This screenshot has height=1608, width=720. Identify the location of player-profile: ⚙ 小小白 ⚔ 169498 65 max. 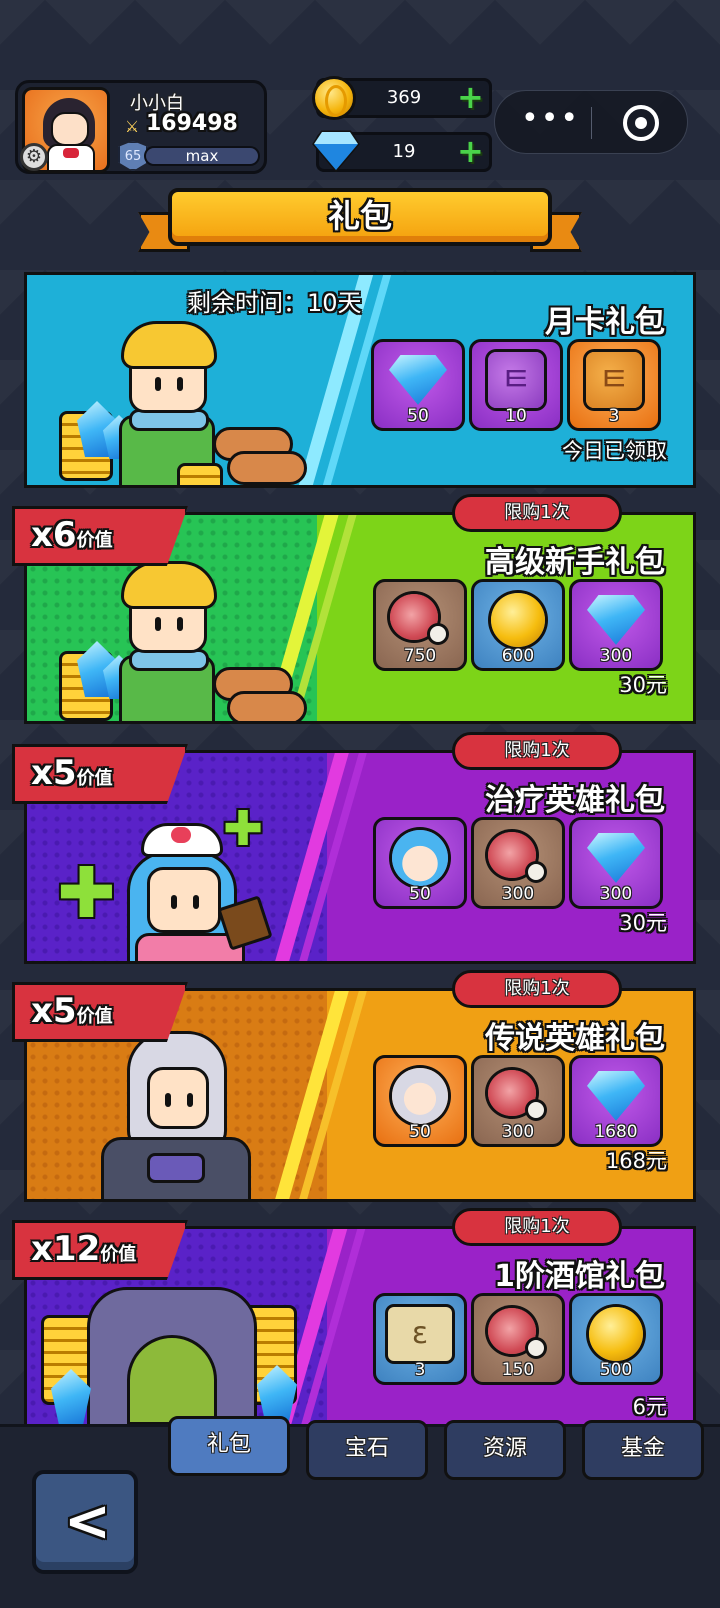
(141, 127).